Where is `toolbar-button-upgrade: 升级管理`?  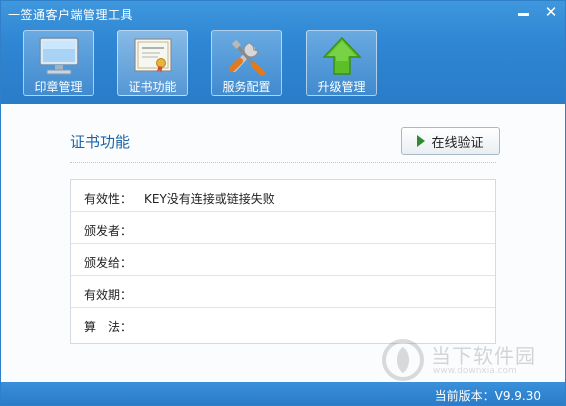
toolbar-button-upgrade: 升级管理 is located at coordinates (341, 63).